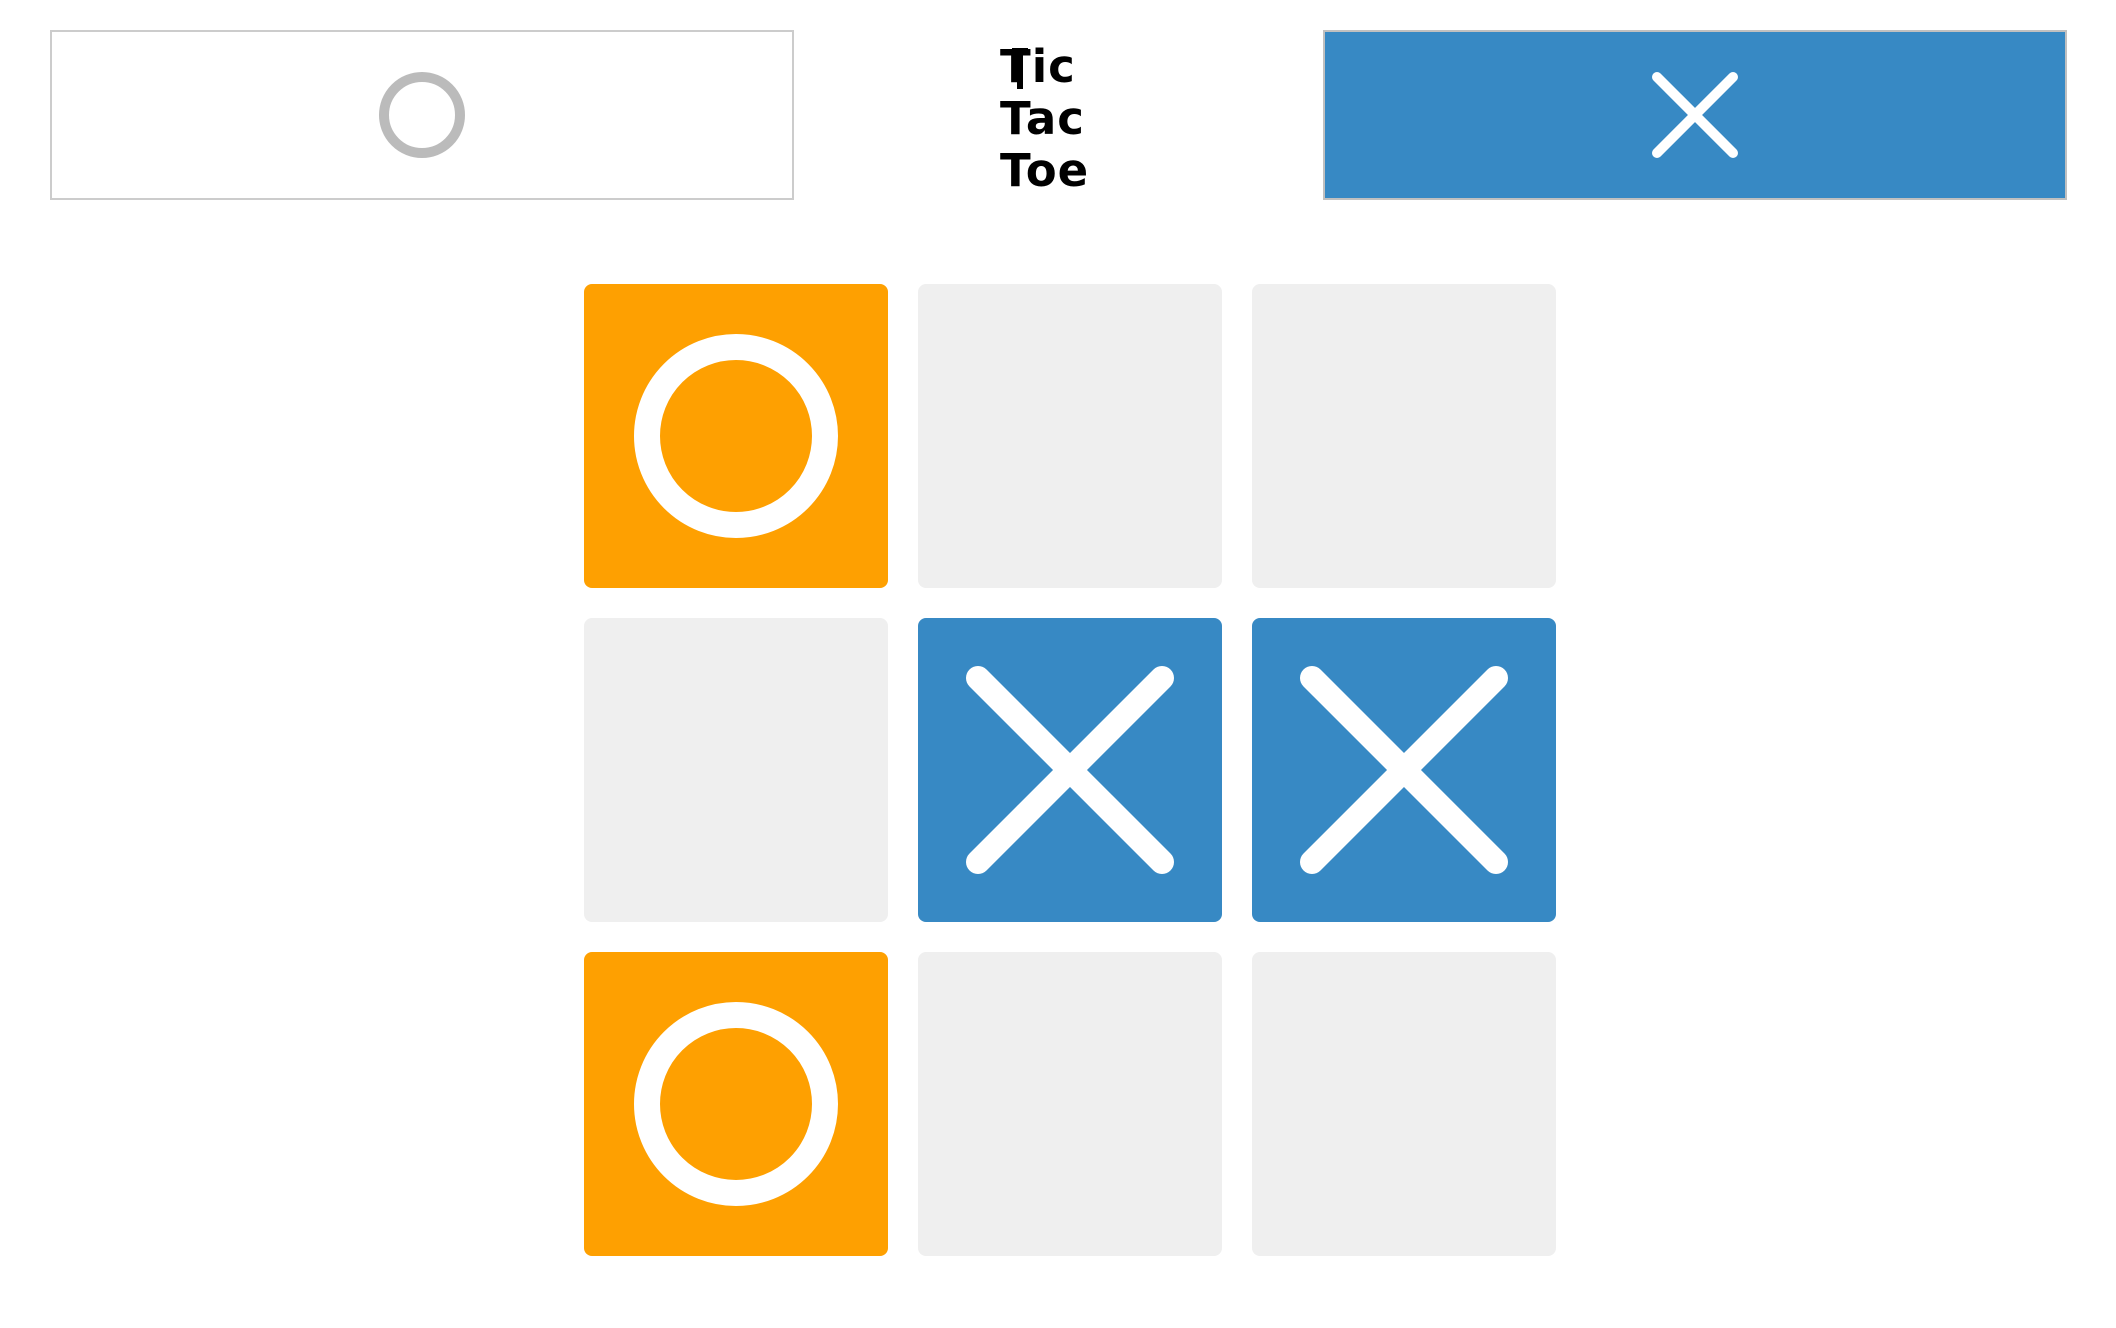  I want to click on game-logo: Tic Tac Toe, so click(1045, 118).